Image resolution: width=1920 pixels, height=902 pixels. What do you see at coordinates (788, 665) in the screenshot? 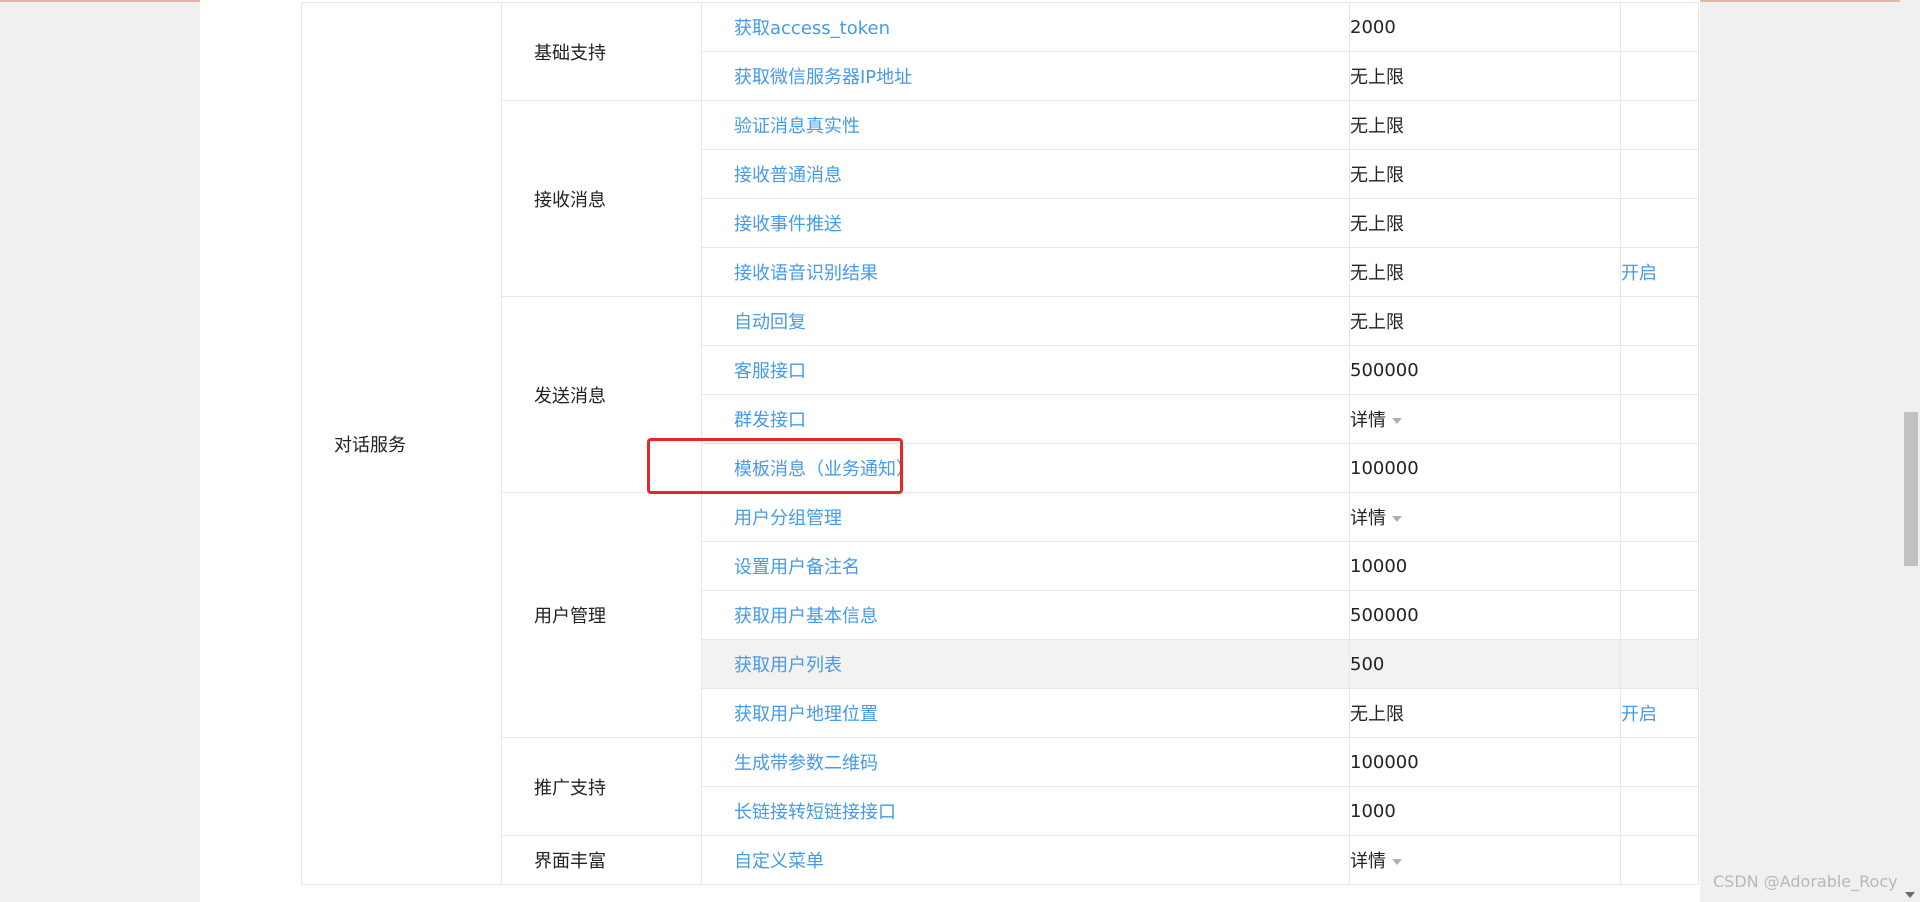
I see `api-link: 获取用户列表` at bounding box center [788, 665].